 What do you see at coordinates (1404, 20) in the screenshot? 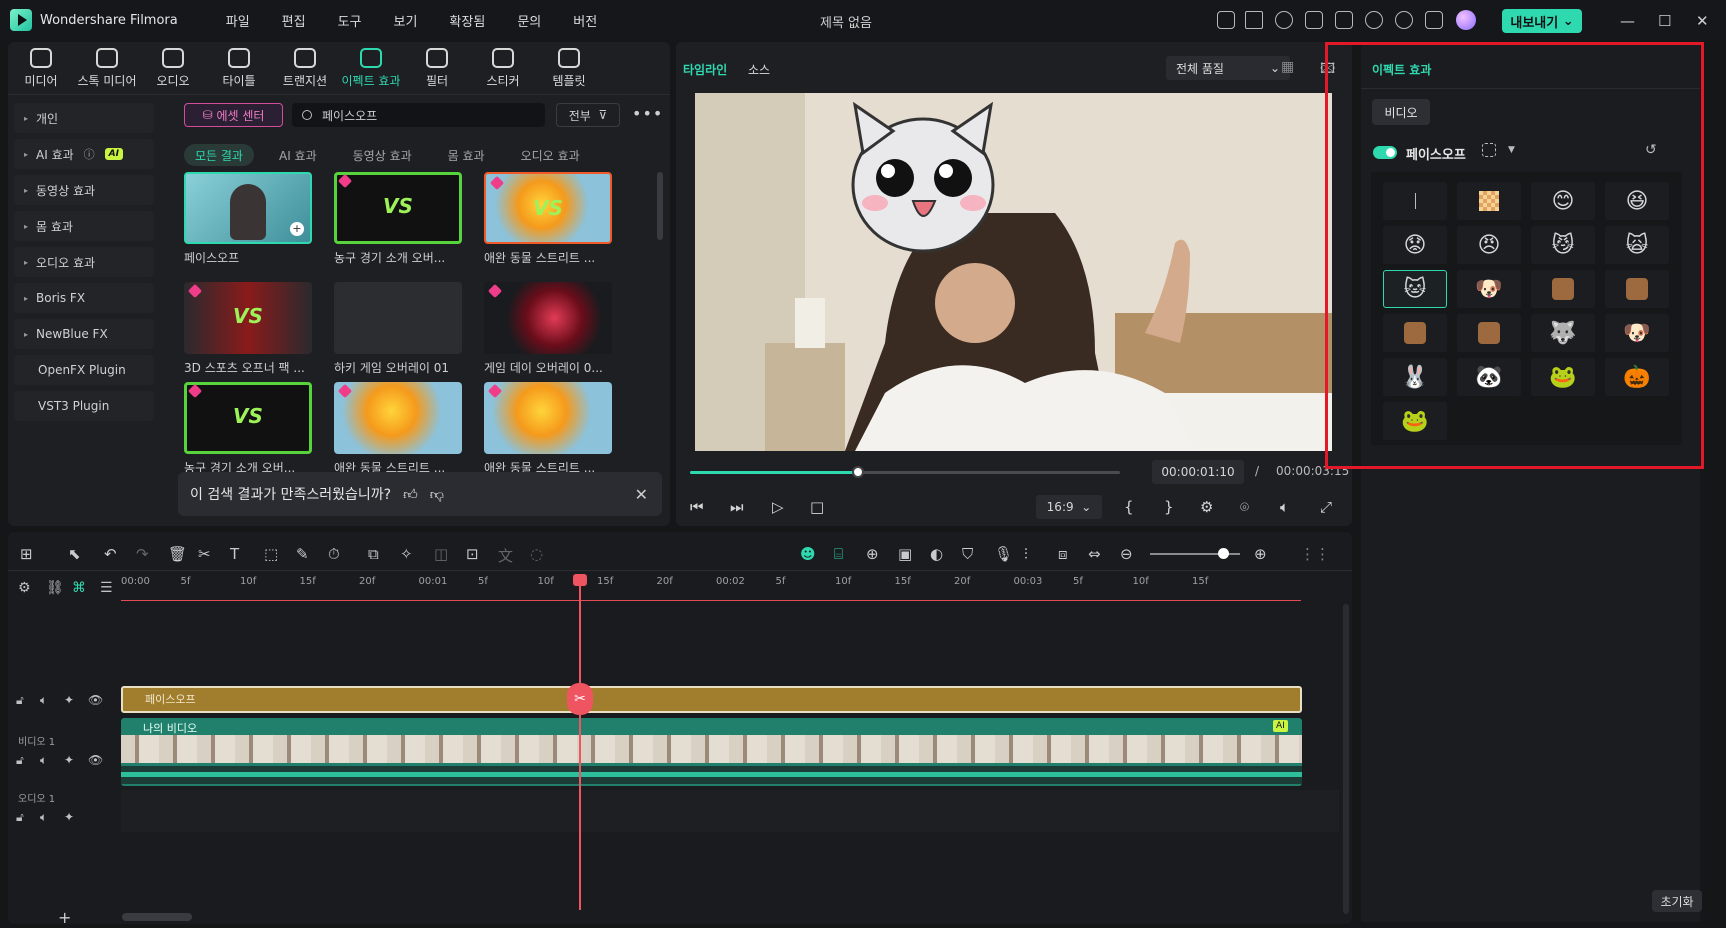
I see `headset-icon` at bounding box center [1404, 20].